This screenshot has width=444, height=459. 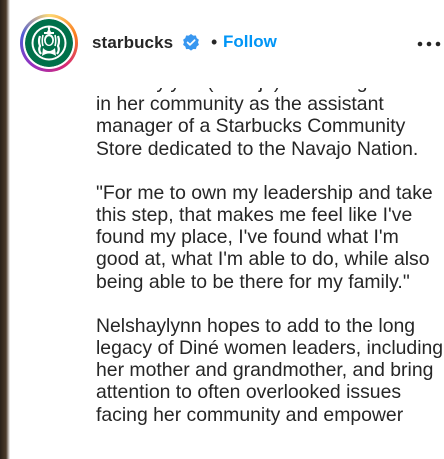 What do you see at coordinates (5, 229) in the screenshot?
I see `background-image-edge` at bounding box center [5, 229].